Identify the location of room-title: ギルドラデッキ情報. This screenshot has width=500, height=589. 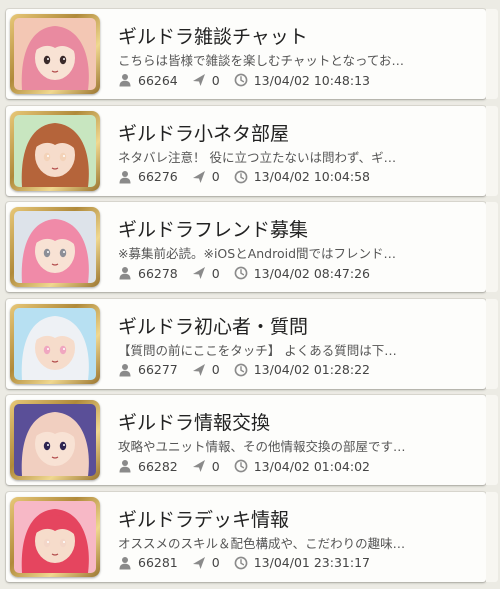
(204, 519).